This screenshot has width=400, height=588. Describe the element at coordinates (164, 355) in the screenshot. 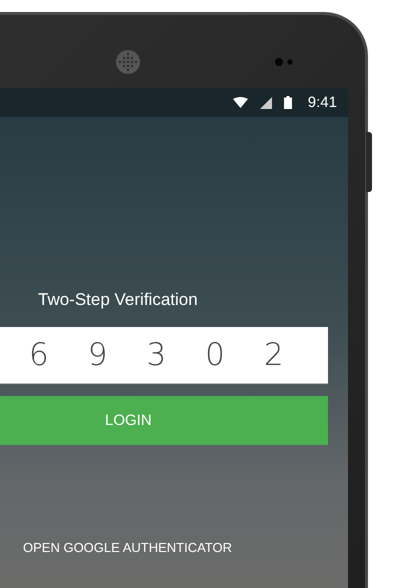

I see `code-field: 69302` at that location.